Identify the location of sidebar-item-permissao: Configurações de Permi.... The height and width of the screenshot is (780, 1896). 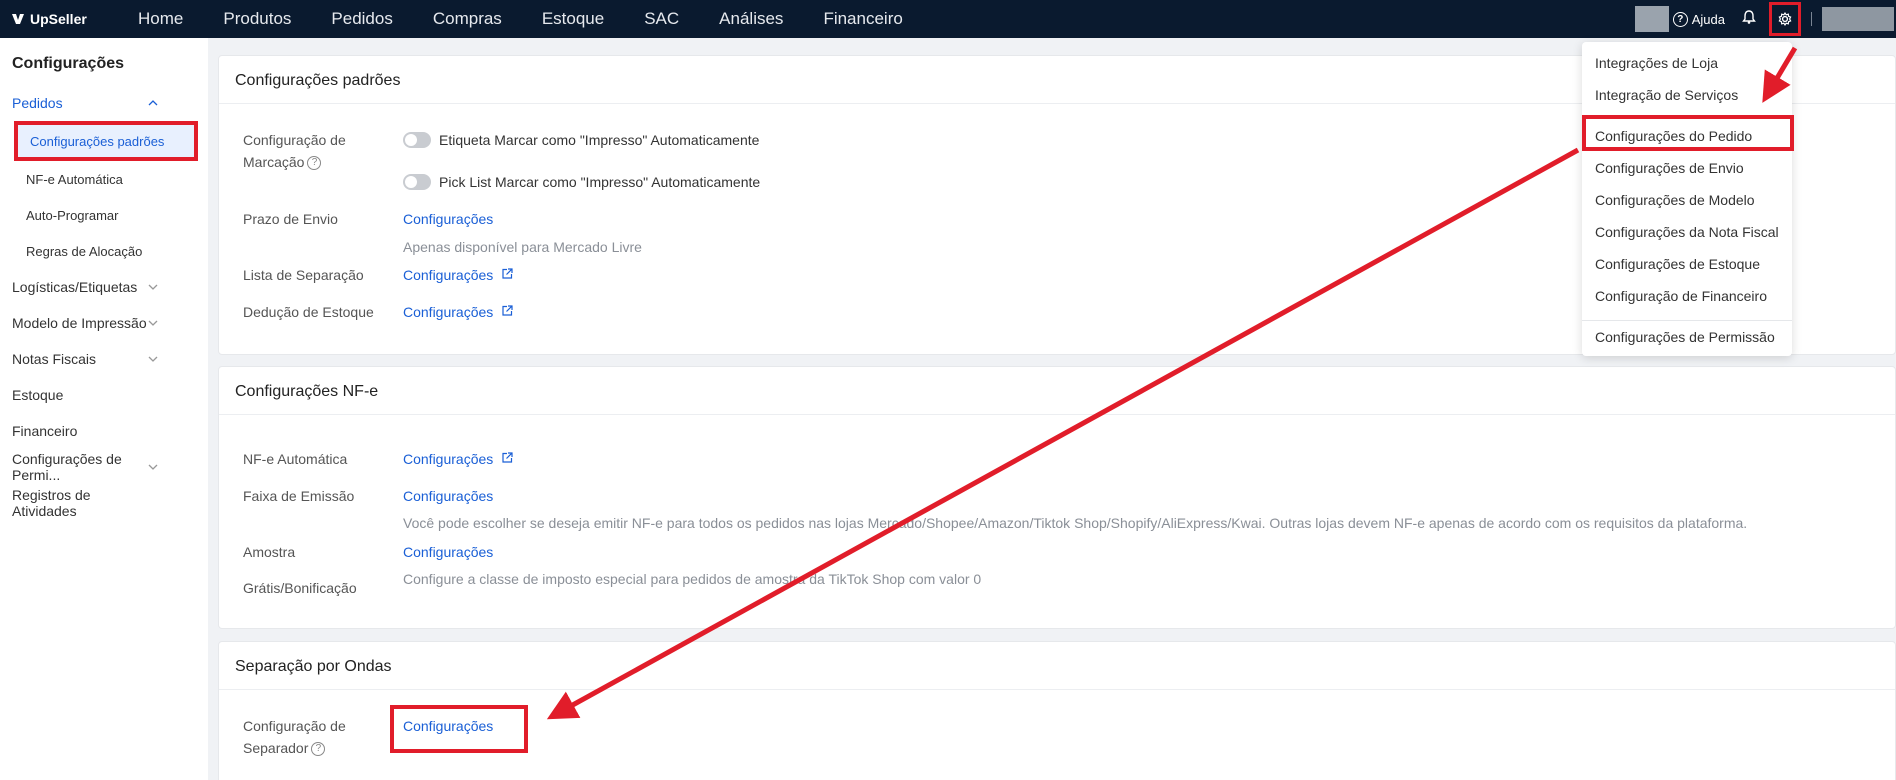
(104, 467).